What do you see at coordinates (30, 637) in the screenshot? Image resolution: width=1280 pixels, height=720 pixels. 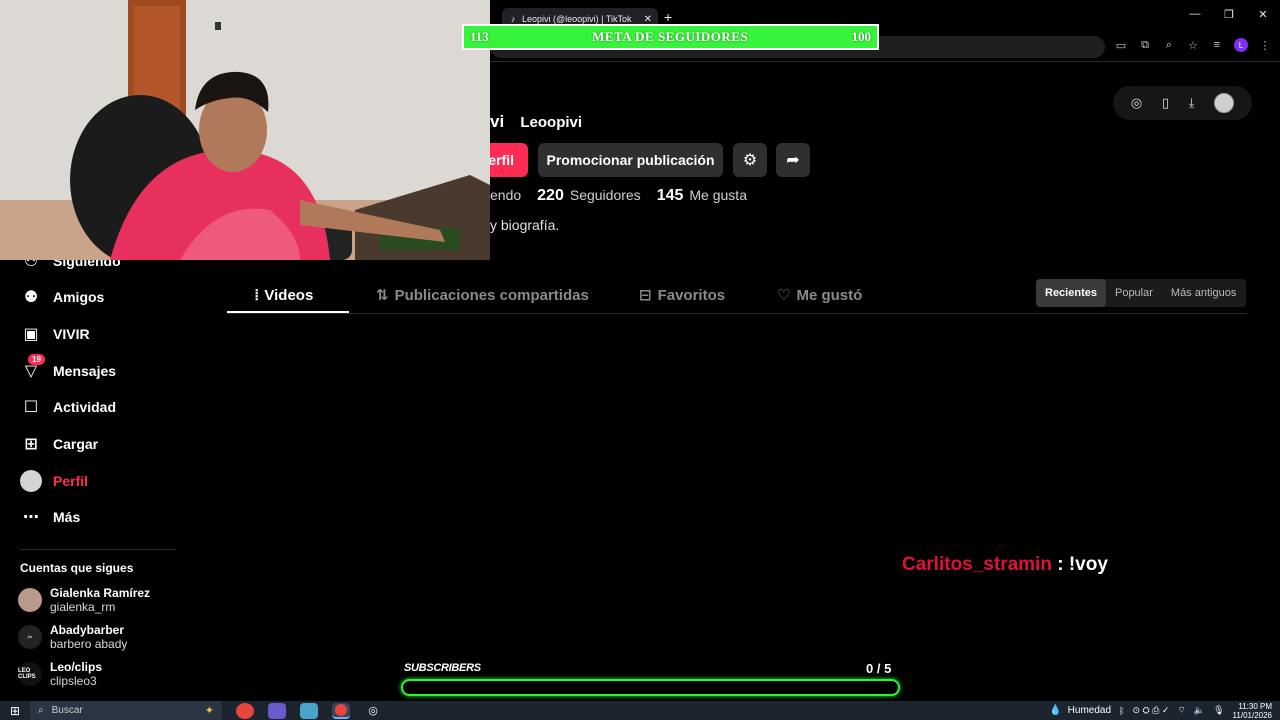 I see `account-avatar: ✂` at bounding box center [30, 637].